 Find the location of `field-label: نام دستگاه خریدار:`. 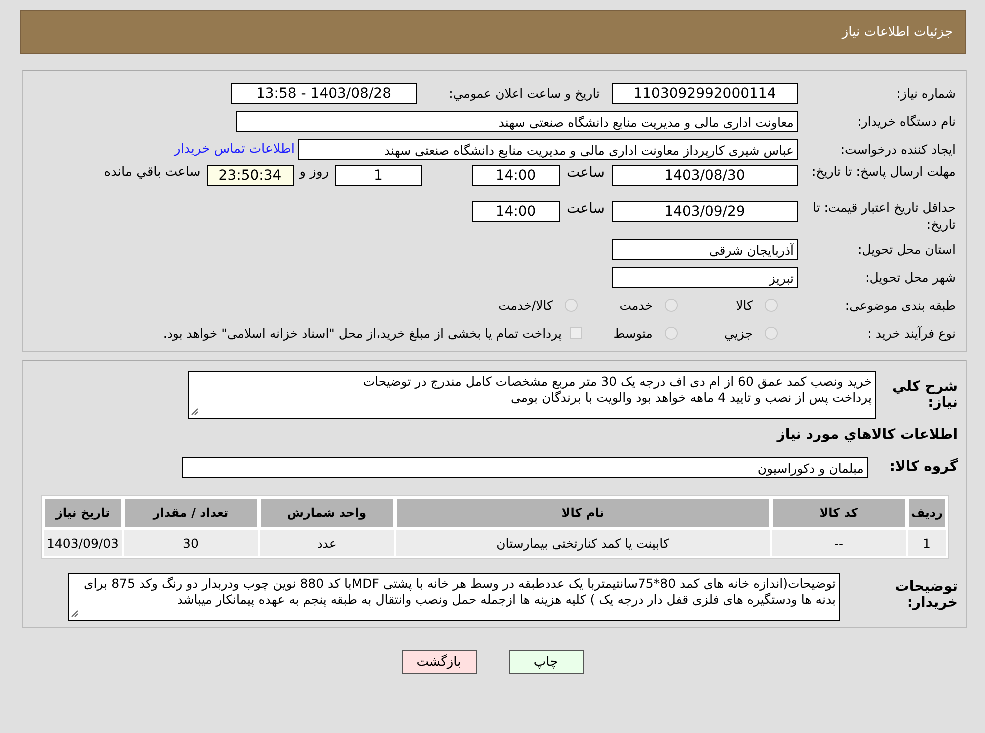

field-label: نام دستگاه خریدار: is located at coordinates (906, 121).